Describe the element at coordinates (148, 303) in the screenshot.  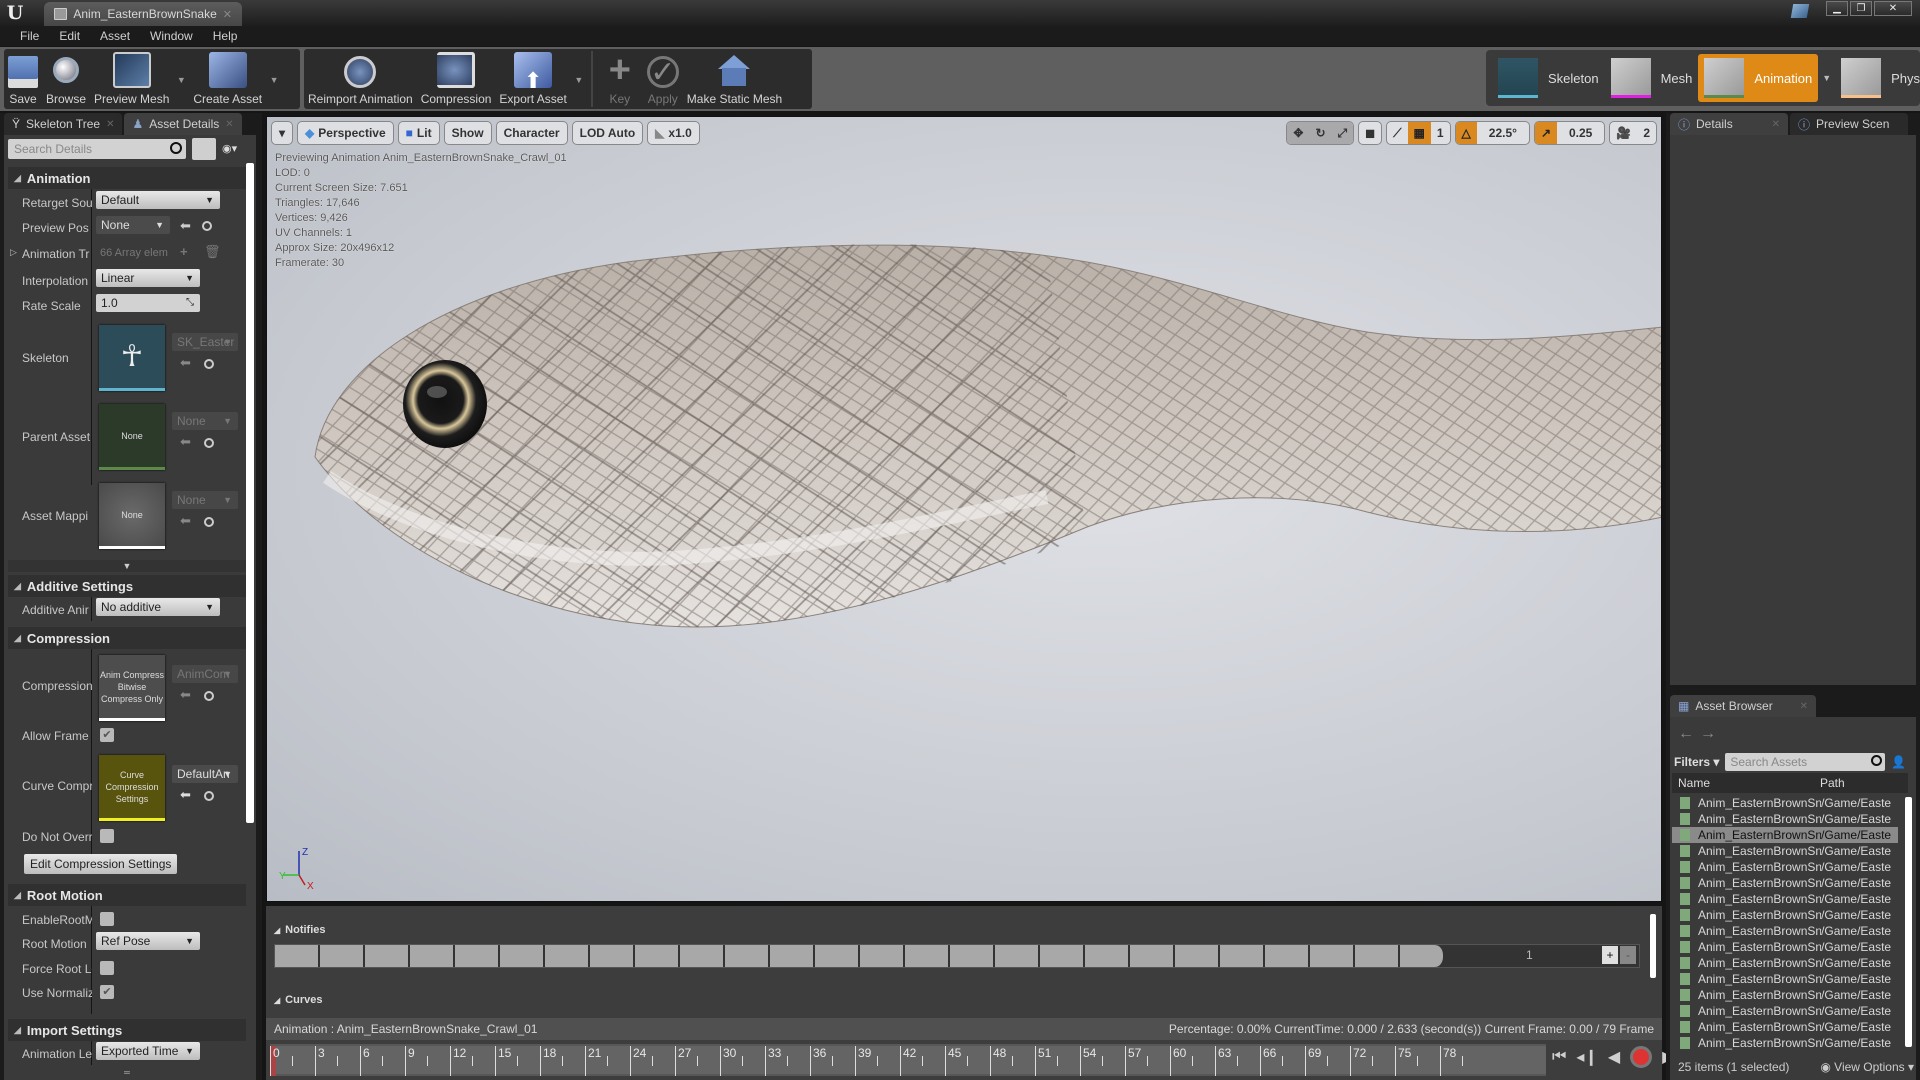
I see `rate-scale-input: 1.0 ⤡` at that location.